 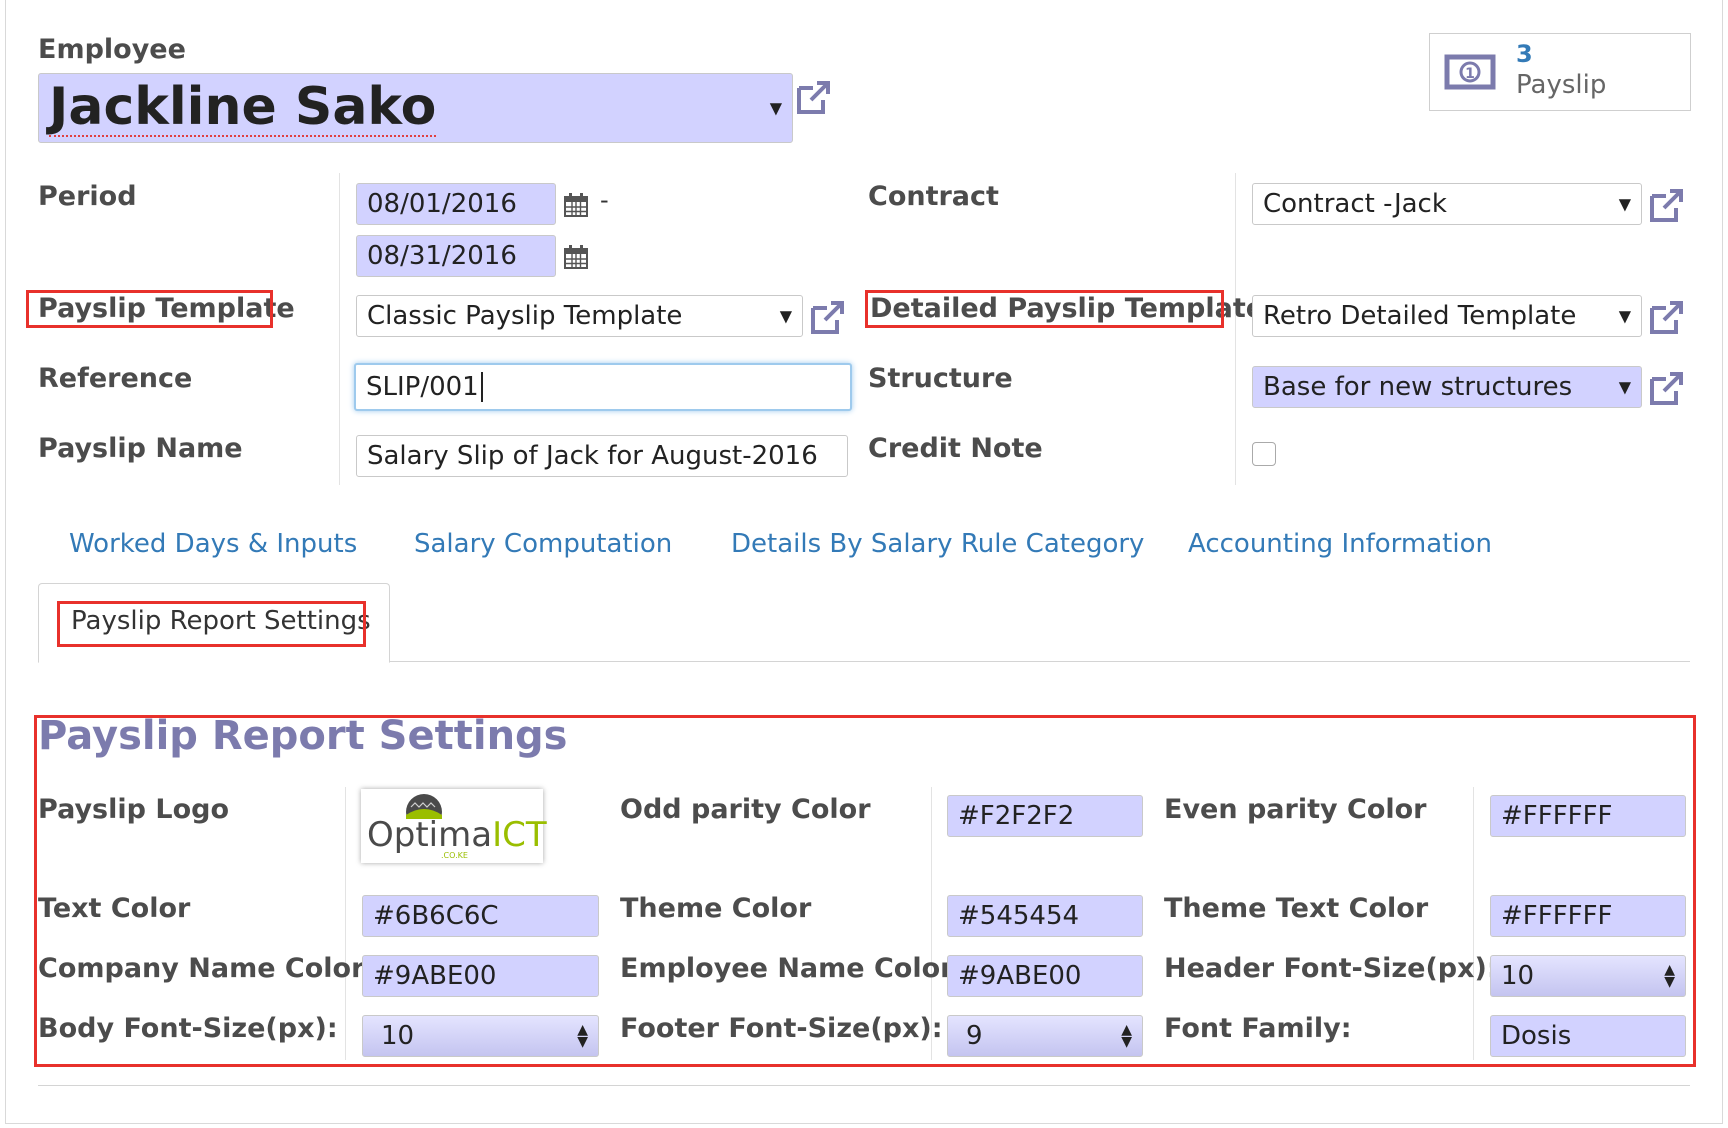 I want to click on payslip-count: 3, so click(x=1524, y=54).